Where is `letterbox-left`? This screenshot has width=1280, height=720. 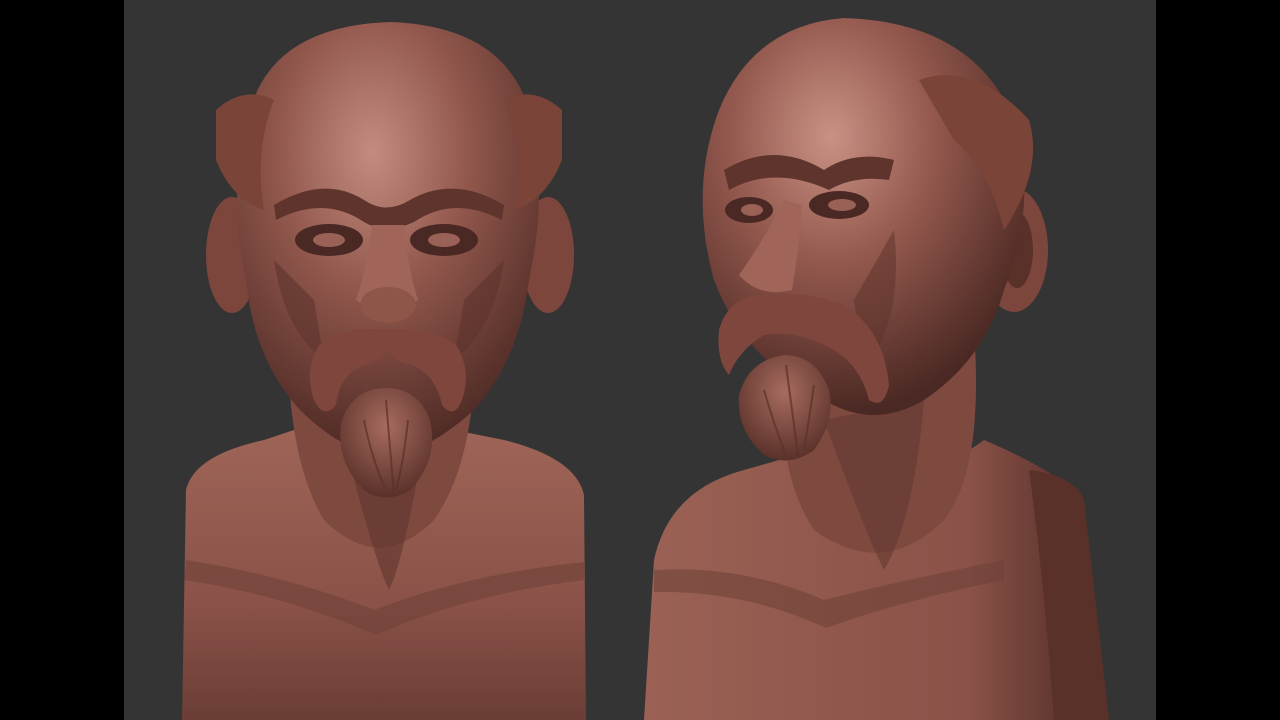 letterbox-left is located at coordinates (62, 360).